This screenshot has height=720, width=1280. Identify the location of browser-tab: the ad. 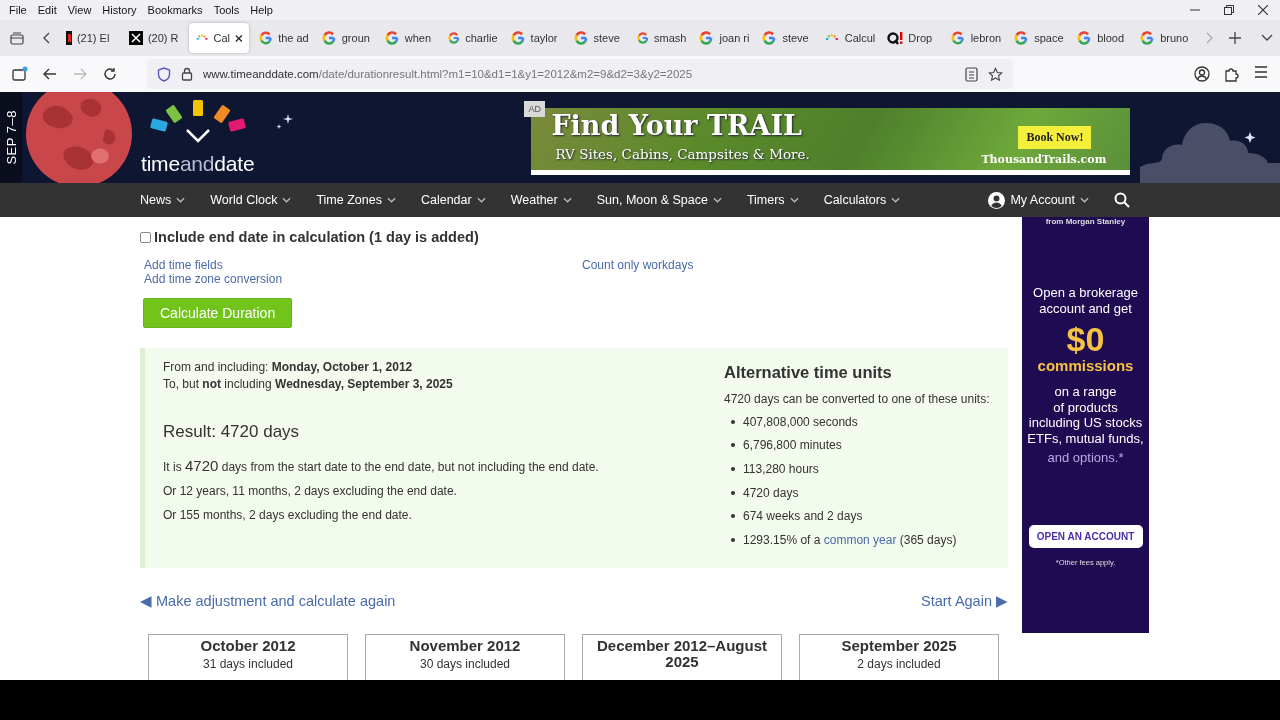
(283, 38).